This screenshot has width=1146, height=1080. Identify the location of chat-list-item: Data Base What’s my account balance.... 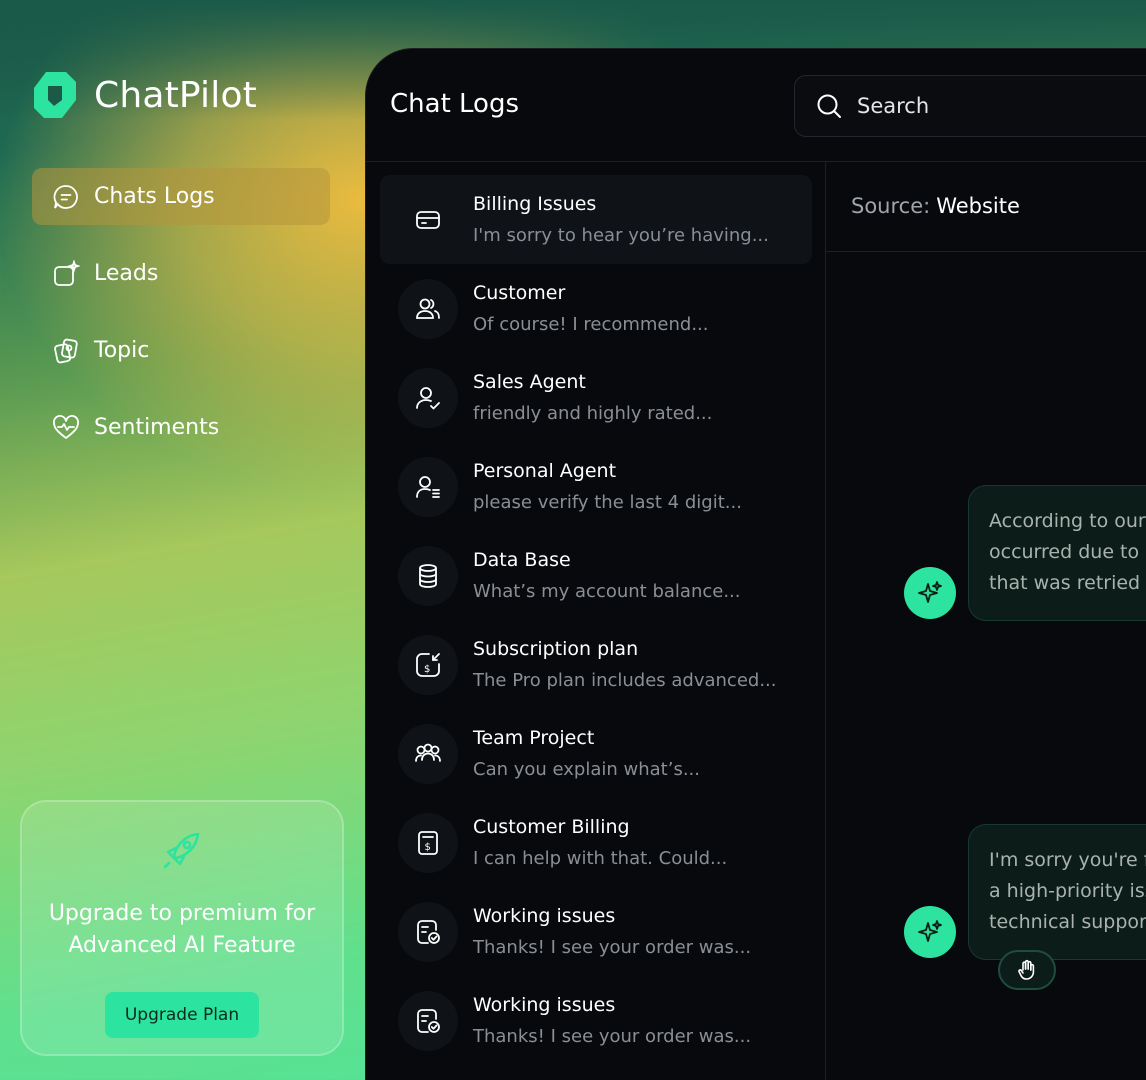
(596, 575).